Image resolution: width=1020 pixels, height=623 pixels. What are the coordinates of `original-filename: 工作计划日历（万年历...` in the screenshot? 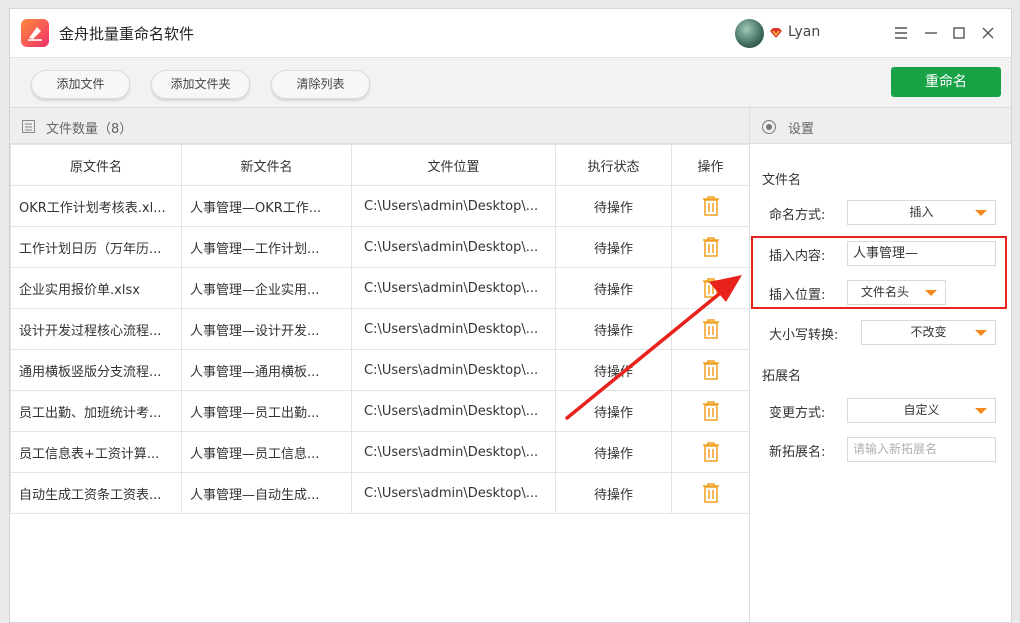 It's located at (96, 247).